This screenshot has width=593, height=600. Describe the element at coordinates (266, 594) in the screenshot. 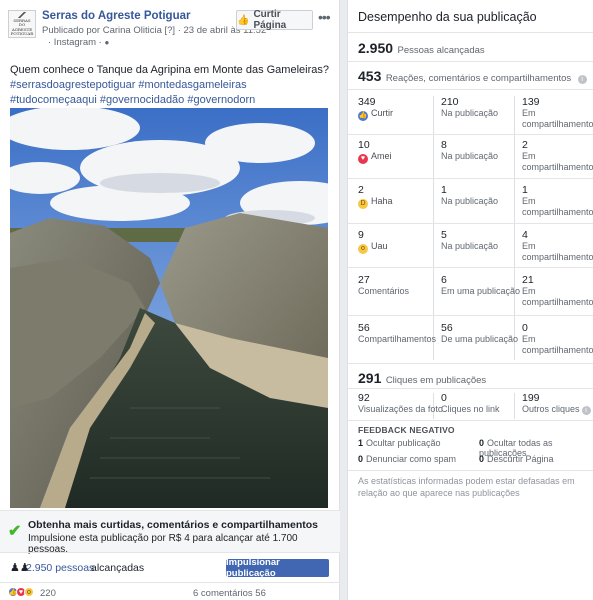

I see `comments-shares-count: 6 comentários 56 compartilhamentos` at that location.